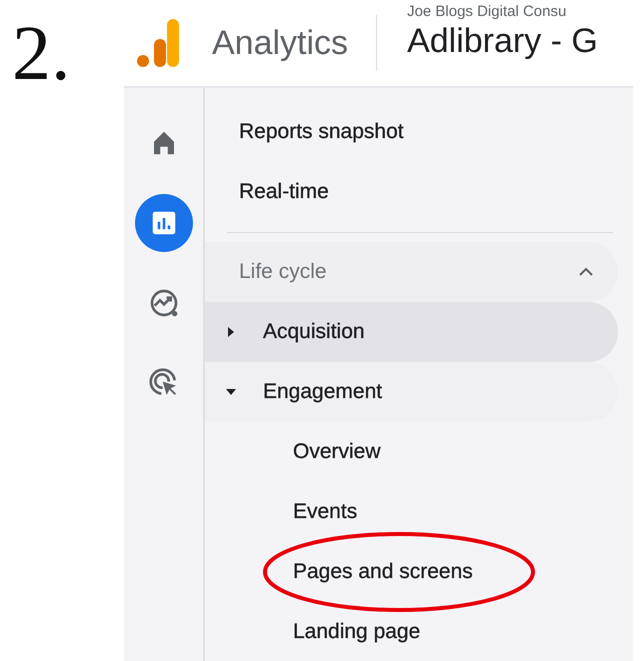 The image size is (641, 661). What do you see at coordinates (411, 392) in the screenshot?
I see `nav-group: Engagement` at bounding box center [411, 392].